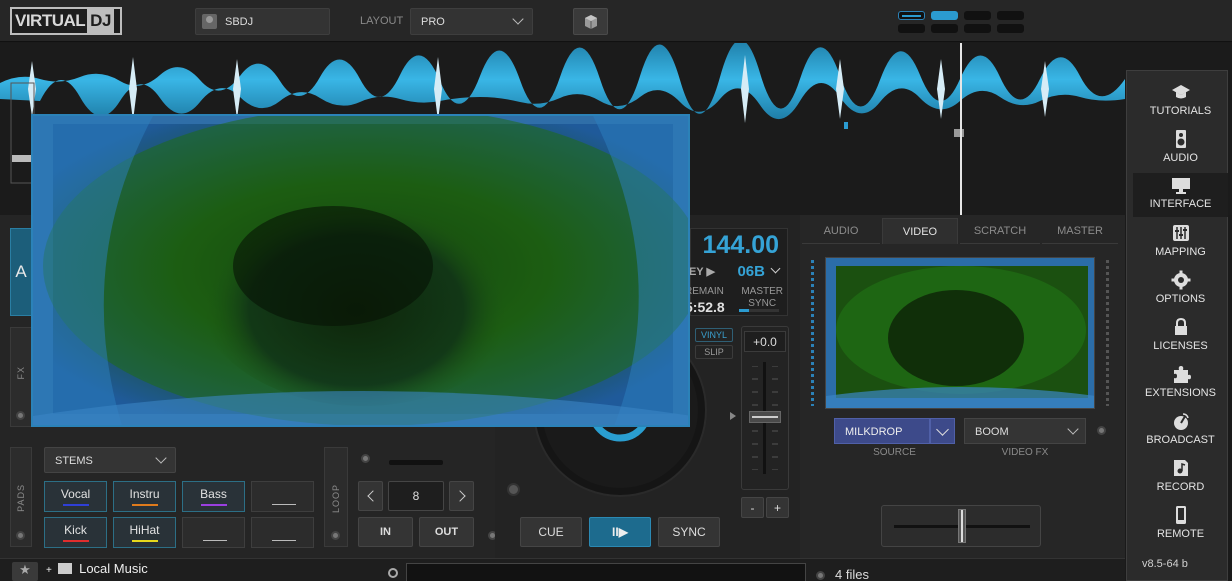 Image resolution: width=1232 pixels, height=581 pixels. Describe the element at coordinates (1180, 478) in the screenshot. I see `menu-item-record: RECORD` at that location.